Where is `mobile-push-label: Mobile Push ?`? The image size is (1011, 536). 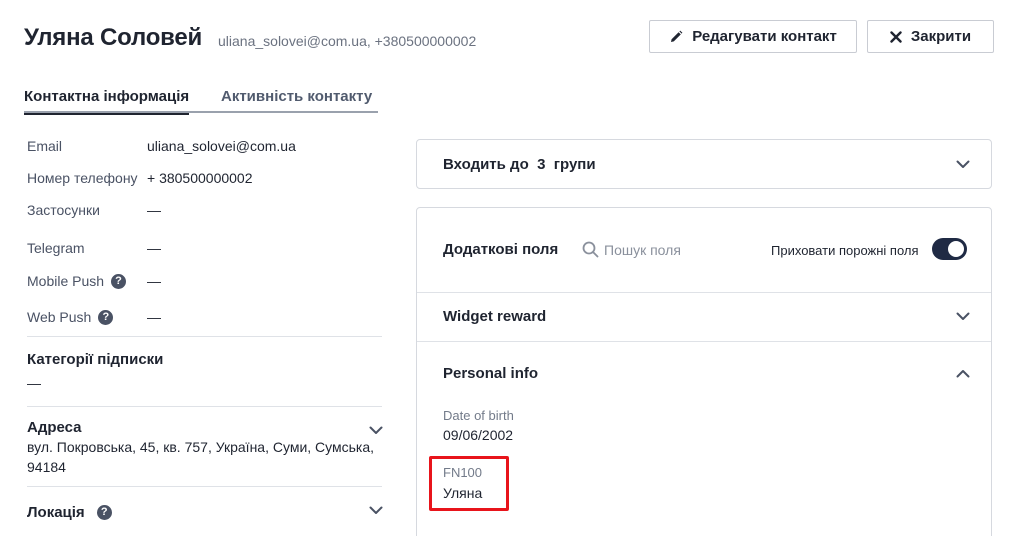 mobile-push-label: Mobile Push ? is located at coordinates (87, 281).